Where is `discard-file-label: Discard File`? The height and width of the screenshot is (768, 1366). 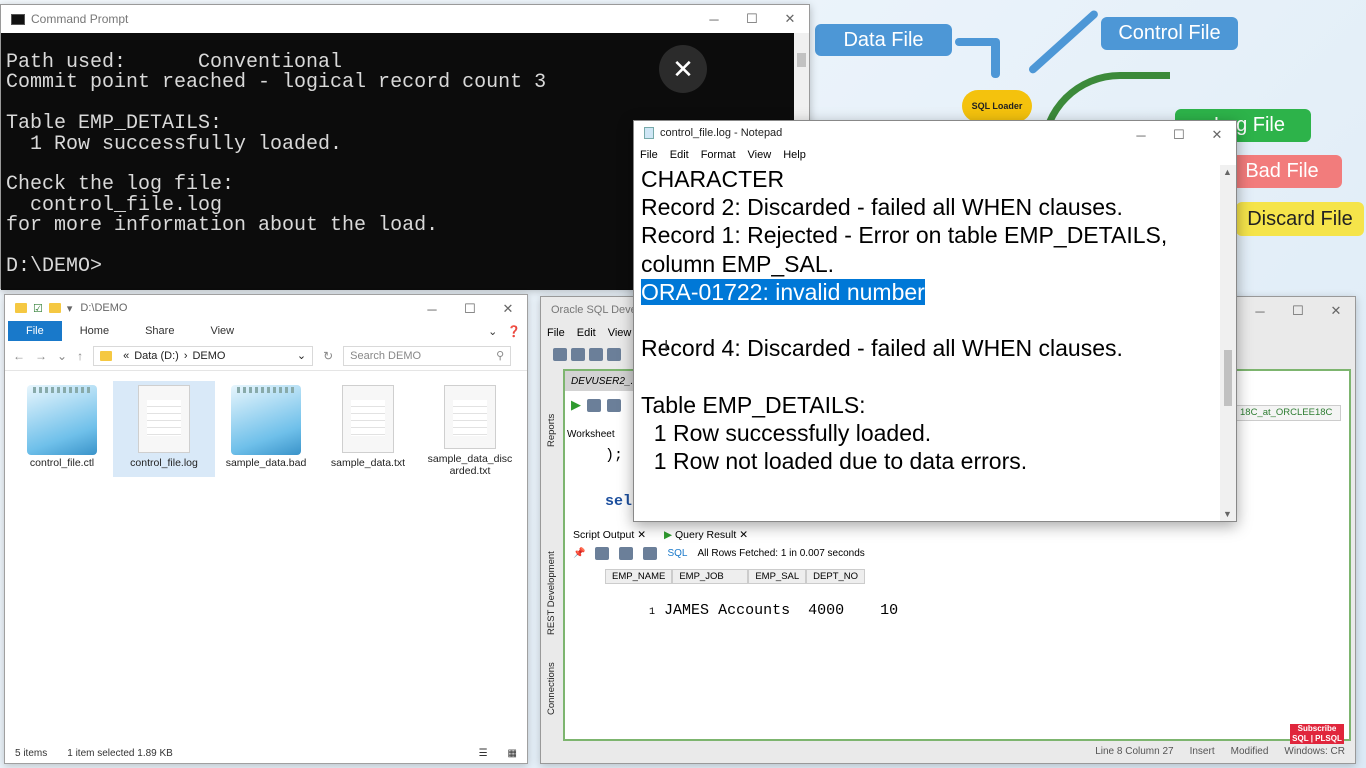 discard-file-label: Discard File is located at coordinates (1300, 219).